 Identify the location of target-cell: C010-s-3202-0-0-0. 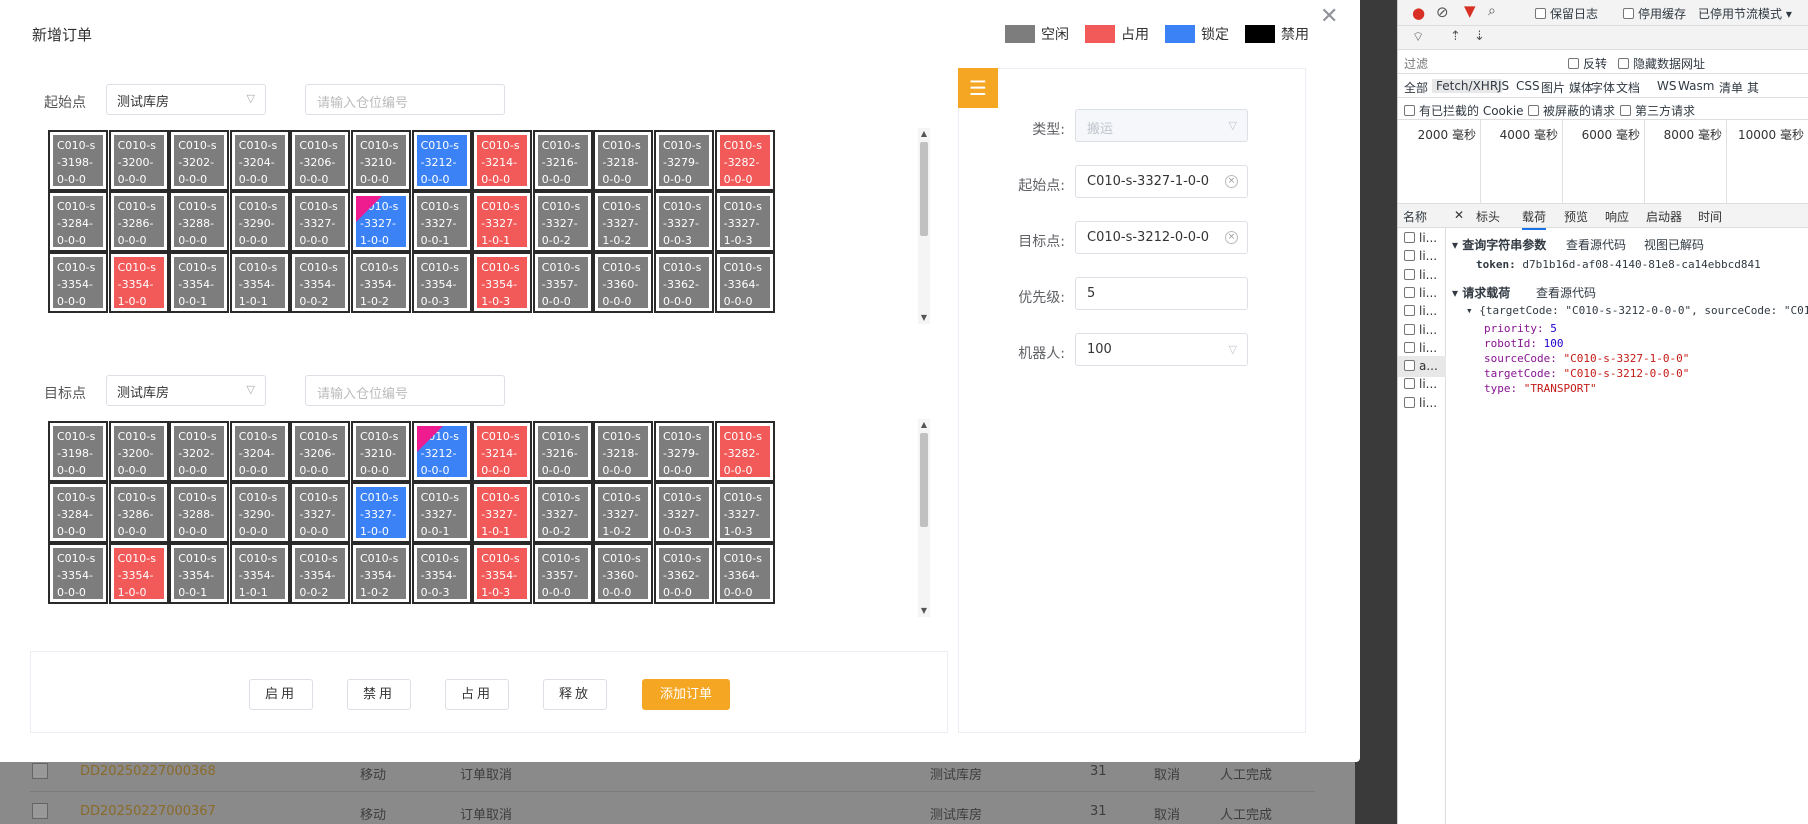
(199, 451).